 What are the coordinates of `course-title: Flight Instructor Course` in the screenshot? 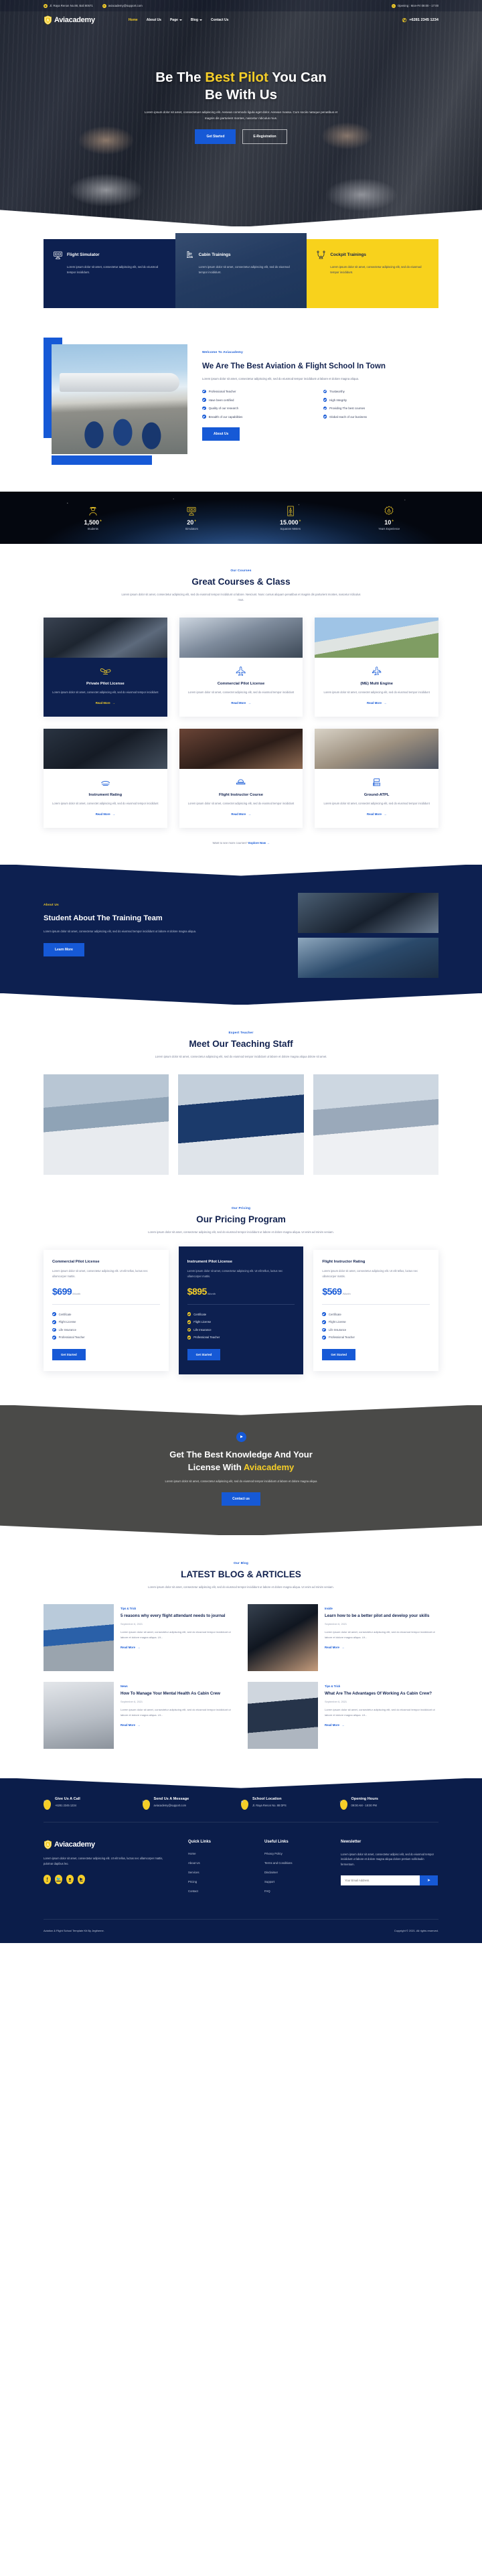 It's located at (240, 794).